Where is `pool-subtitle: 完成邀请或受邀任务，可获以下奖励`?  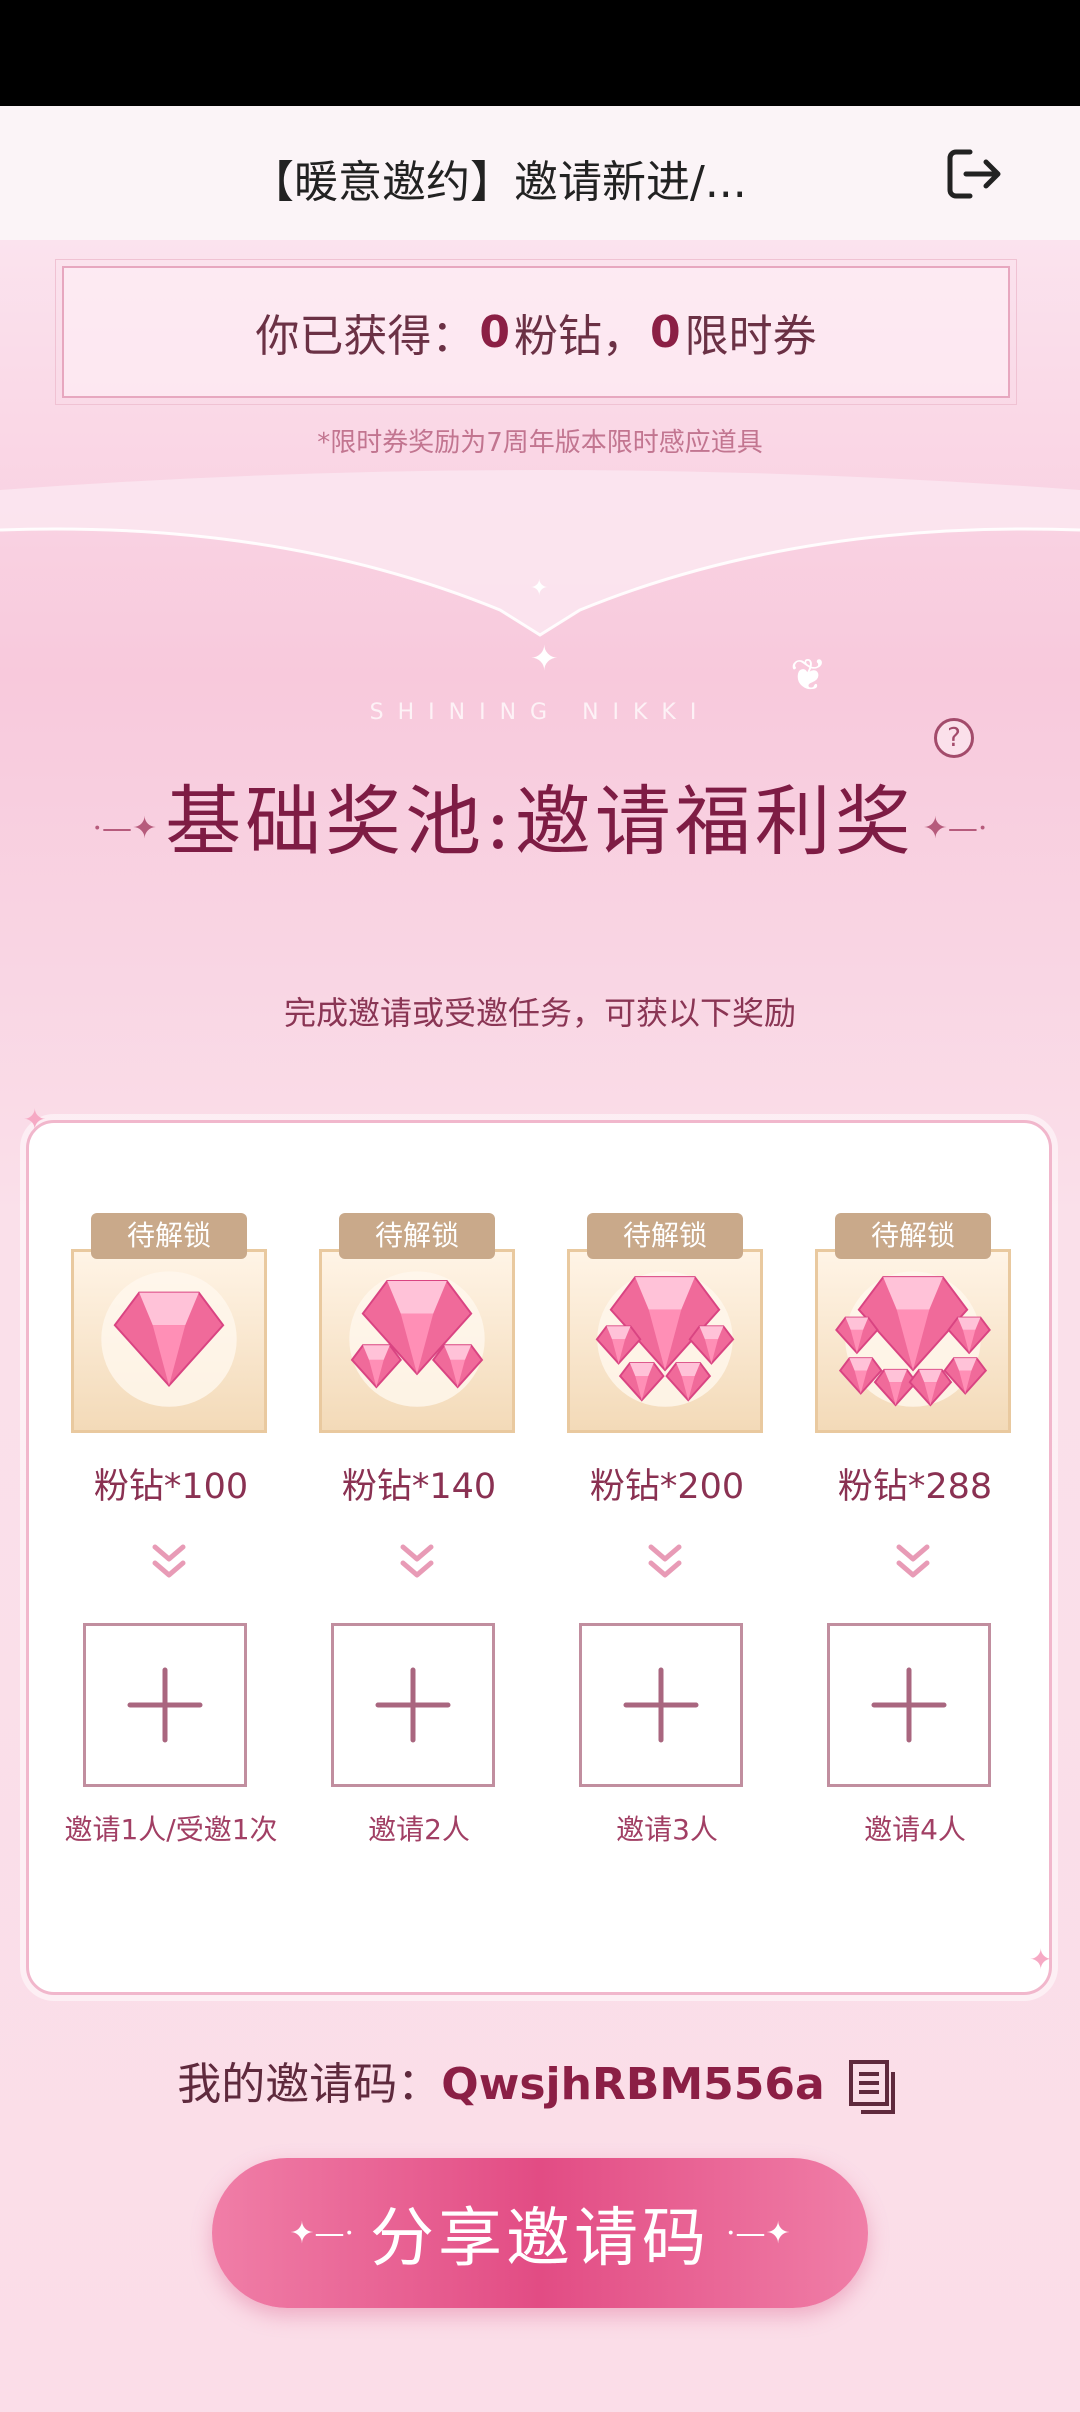 pool-subtitle: 完成邀请或受邀任务，可获以下奖励 is located at coordinates (539, 1013).